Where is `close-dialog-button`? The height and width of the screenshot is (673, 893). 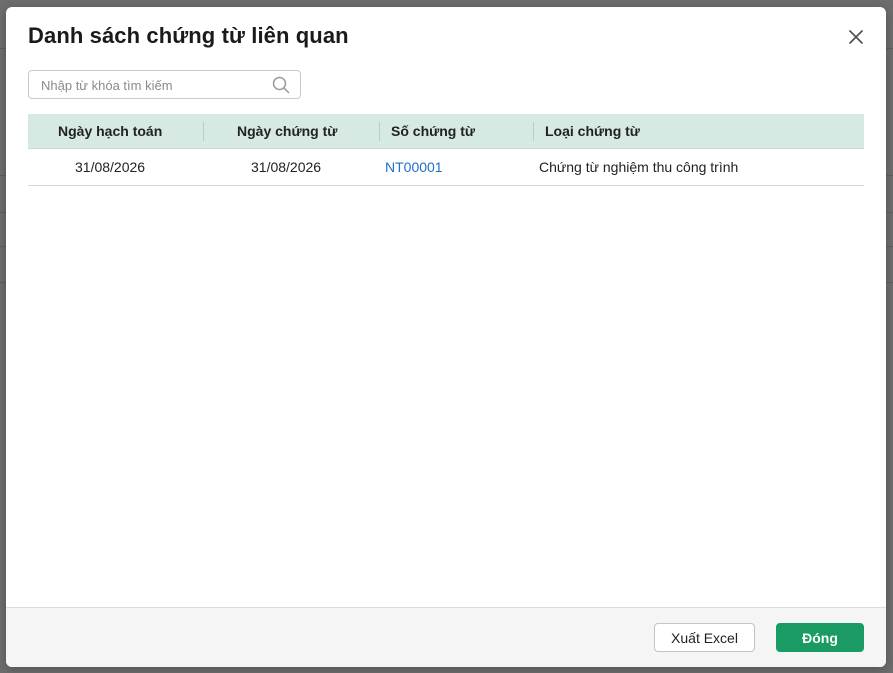 close-dialog-button is located at coordinates (856, 37).